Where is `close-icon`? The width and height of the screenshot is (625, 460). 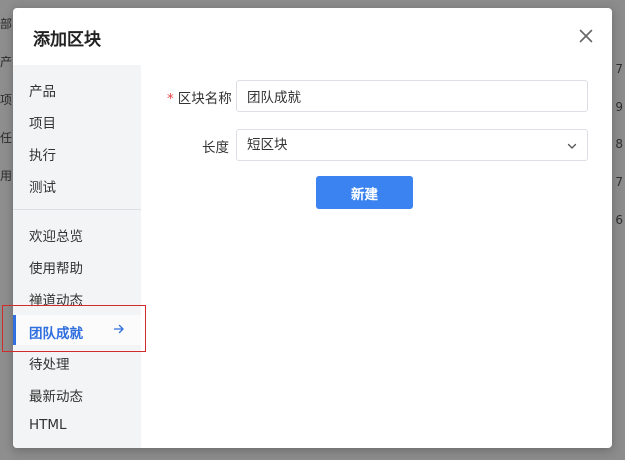 close-icon is located at coordinates (586, 36).